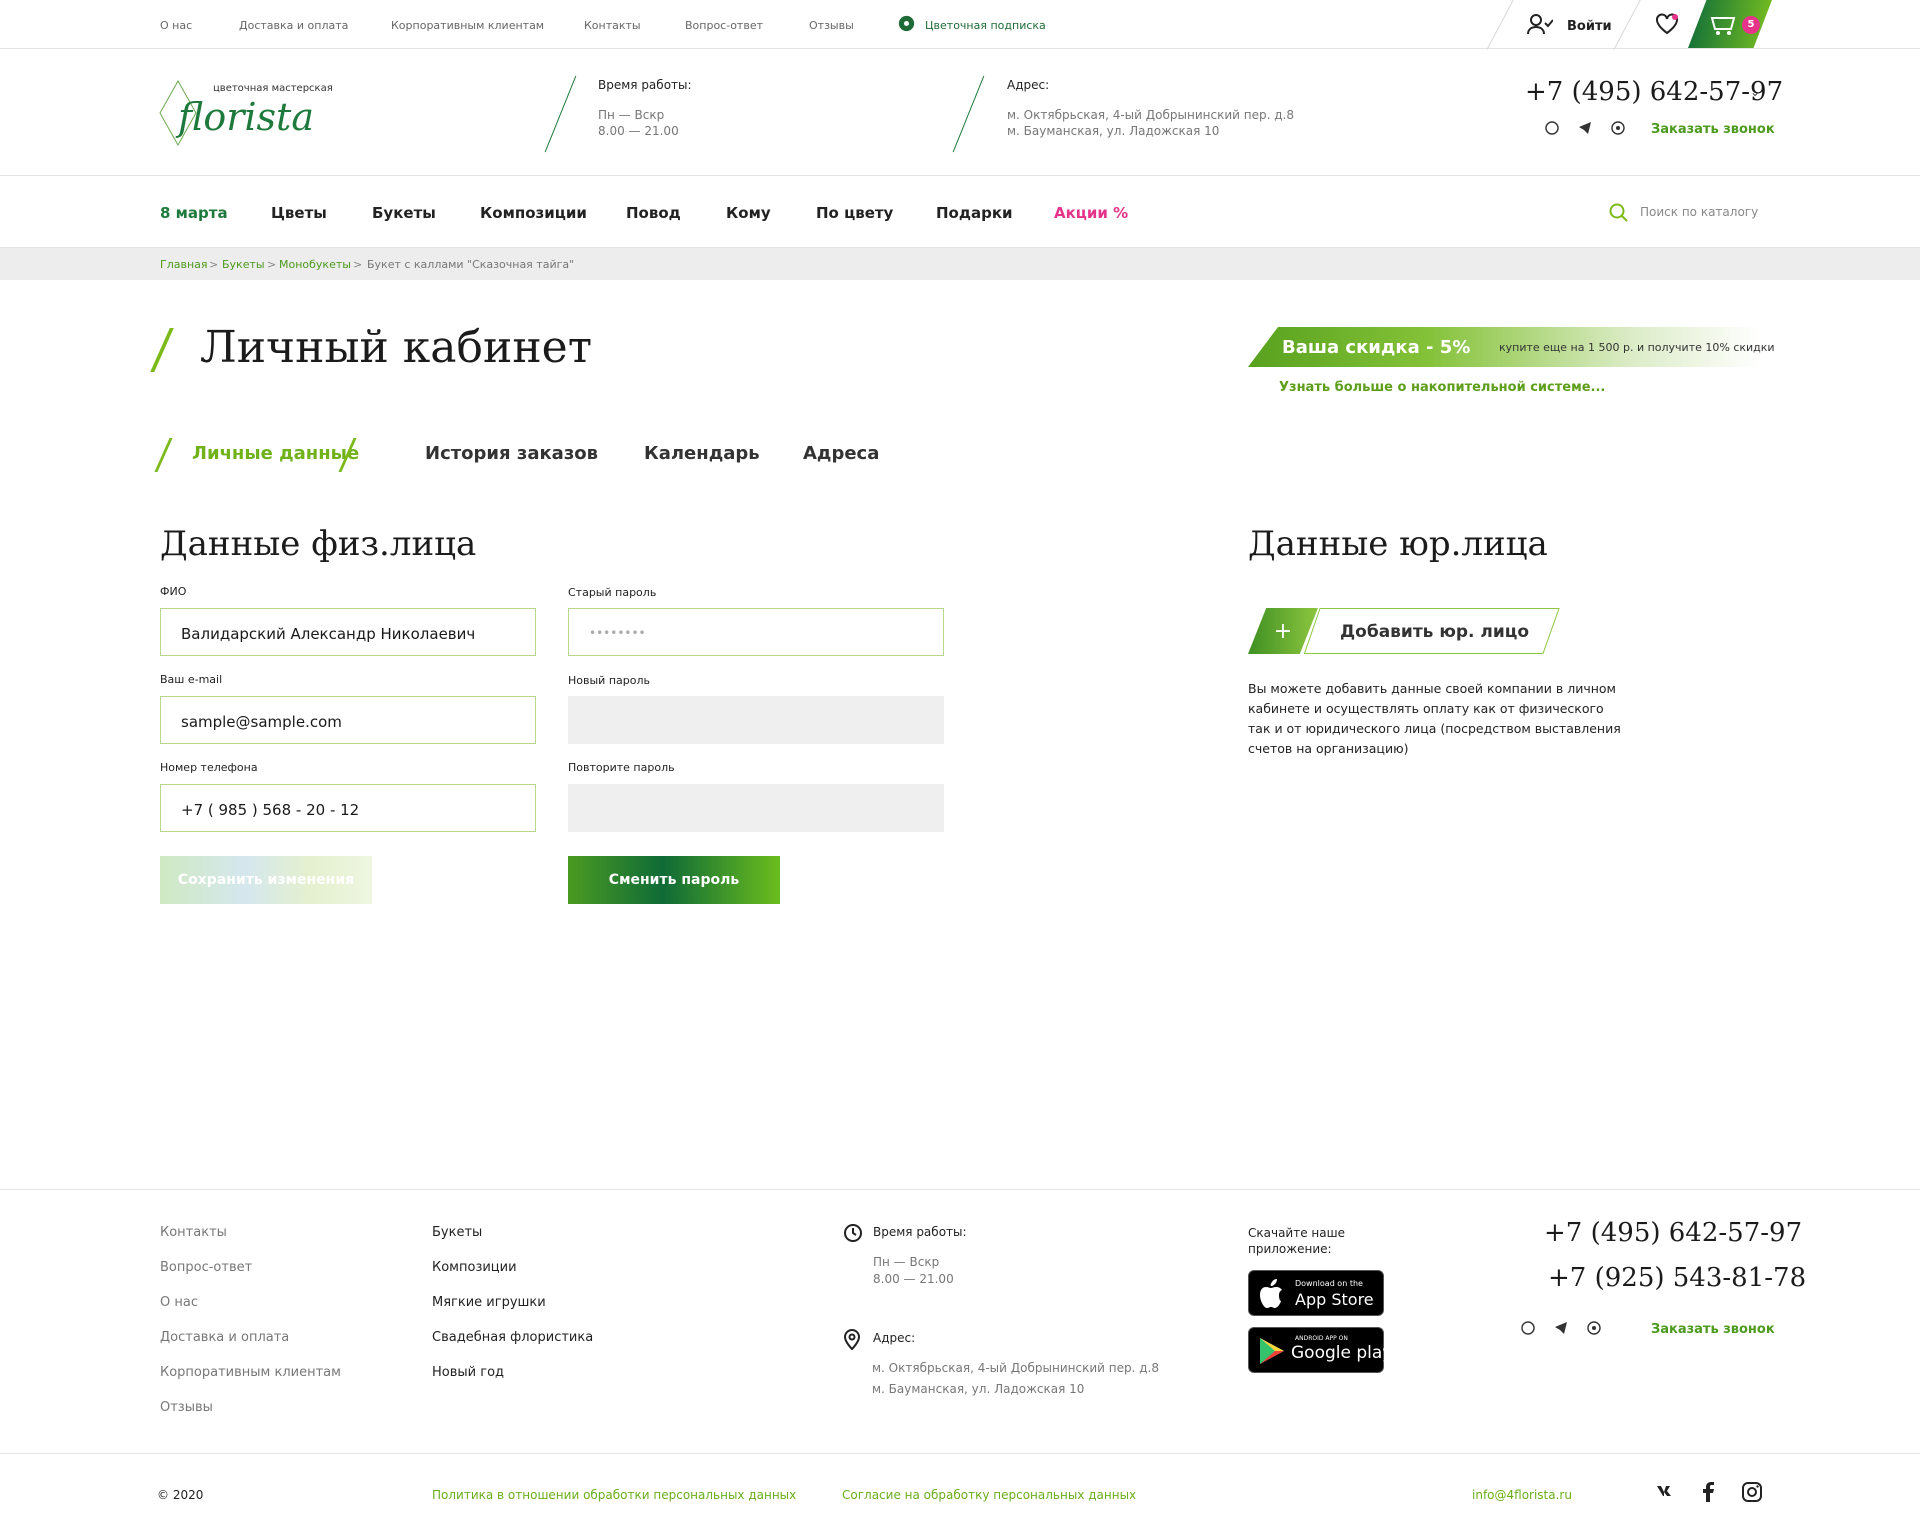 The width and height of the screenshot is (1920, 1537). Describe the element at coordinates (533, 213) in the screenshot. I see `nav-item-compositions: Композиции` at that location.